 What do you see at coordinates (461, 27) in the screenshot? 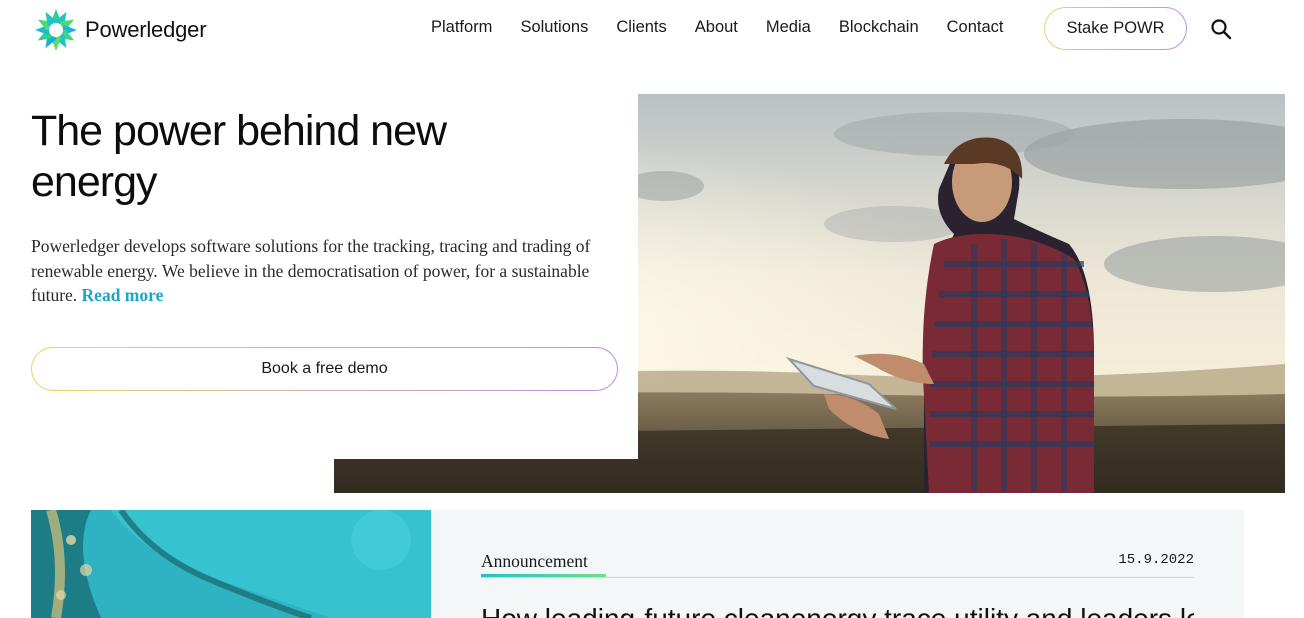
I see `nav-item-platform: Platform` at bounding box center [461, 27].